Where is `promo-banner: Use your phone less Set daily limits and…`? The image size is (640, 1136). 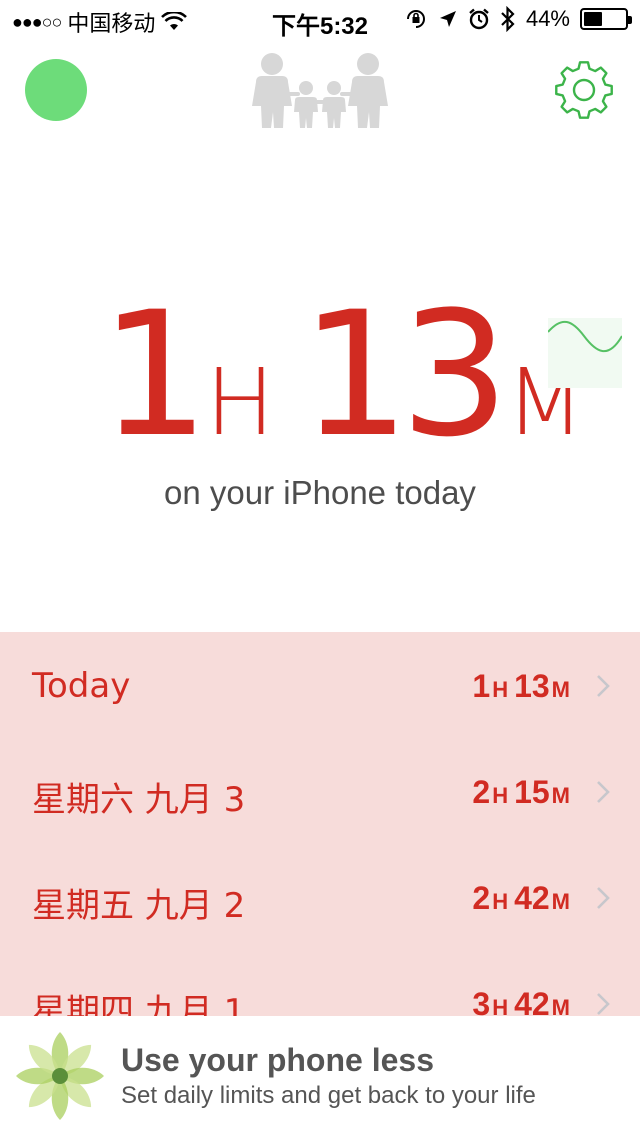 promo-banner: Use your phone less Set daily limits and… is located at coordinates (320, 1076).